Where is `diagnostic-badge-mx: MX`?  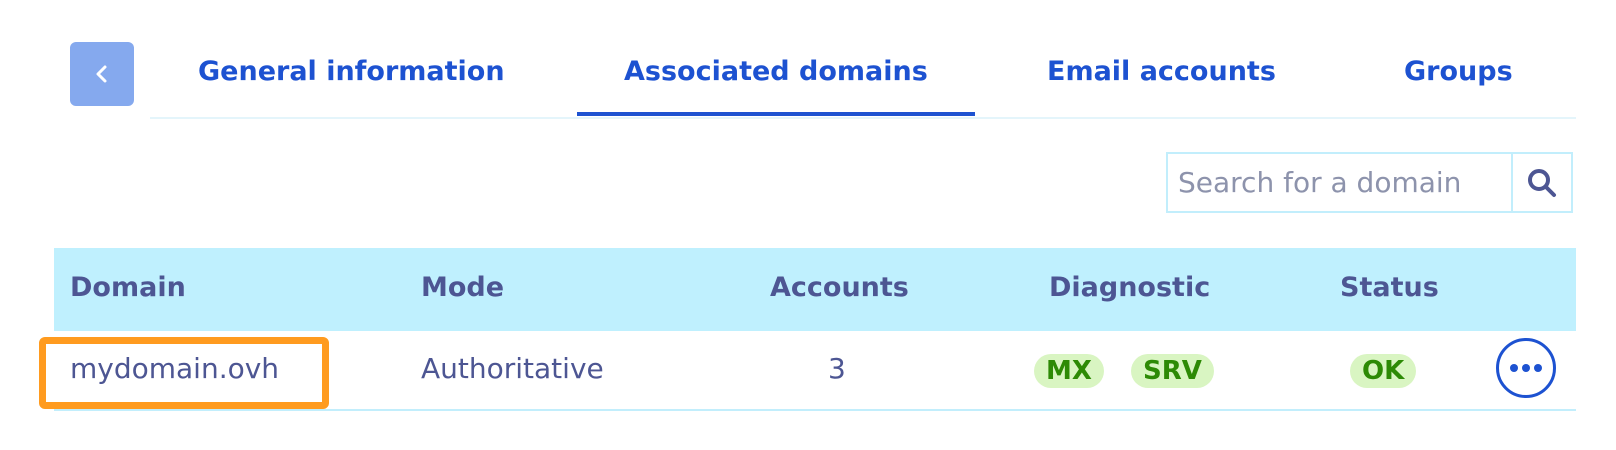 diagnostic-badge-mx: MX is located at coordinates (1069, 371).